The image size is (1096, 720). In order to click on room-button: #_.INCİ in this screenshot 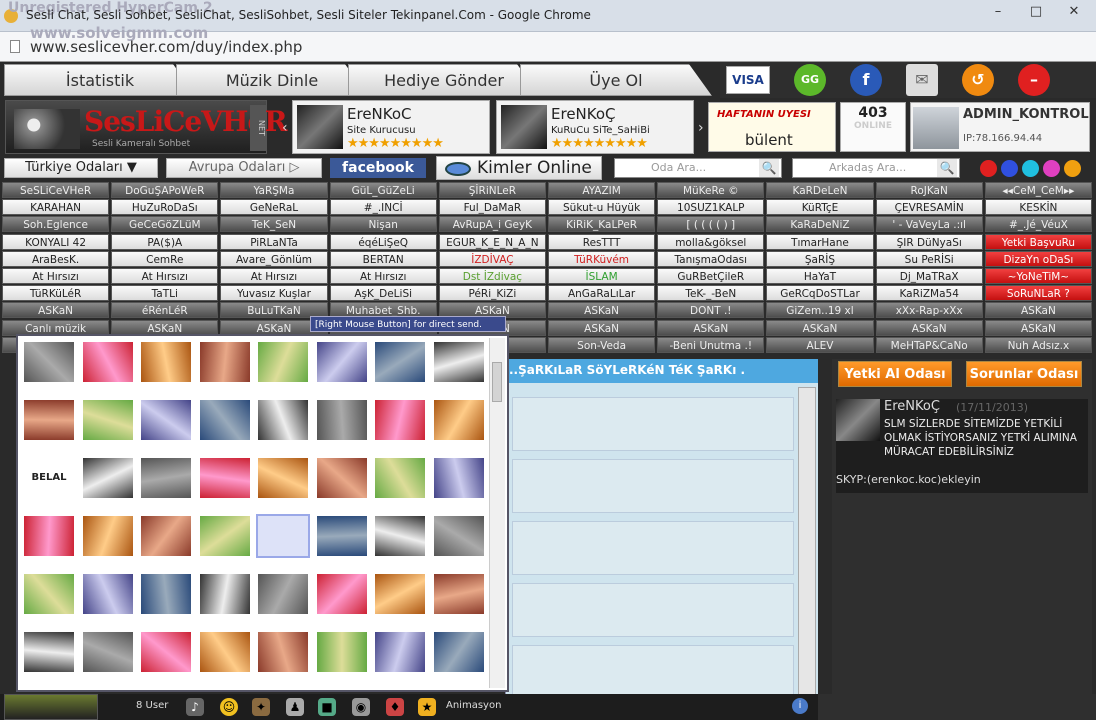, I will do `click(383, 207)`.